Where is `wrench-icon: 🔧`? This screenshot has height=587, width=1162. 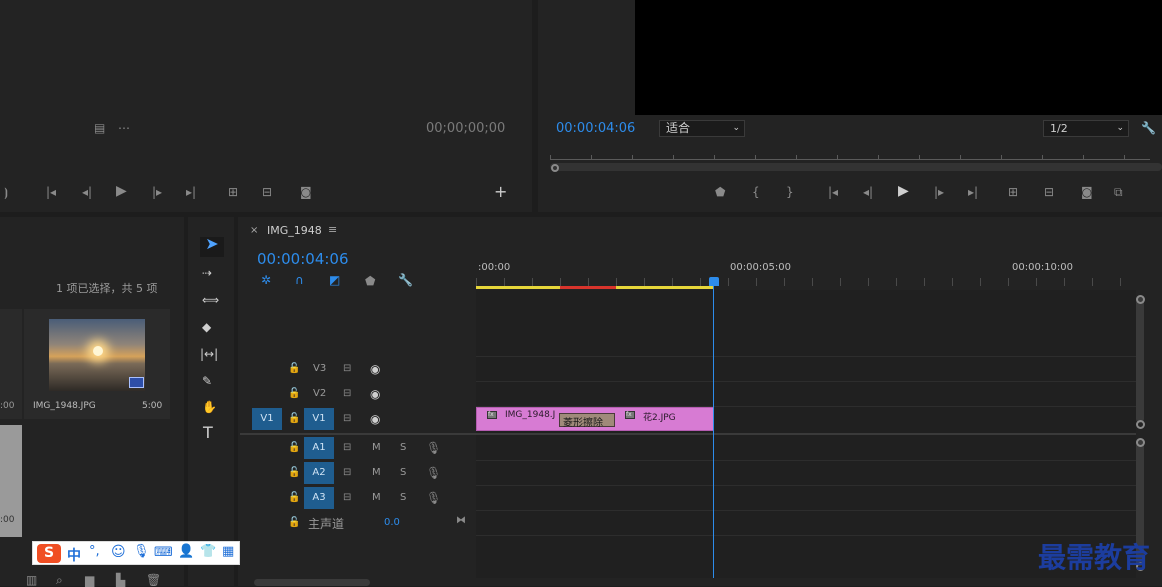 wrench-icon: 🔧 is located at coordinates (1148, 128).